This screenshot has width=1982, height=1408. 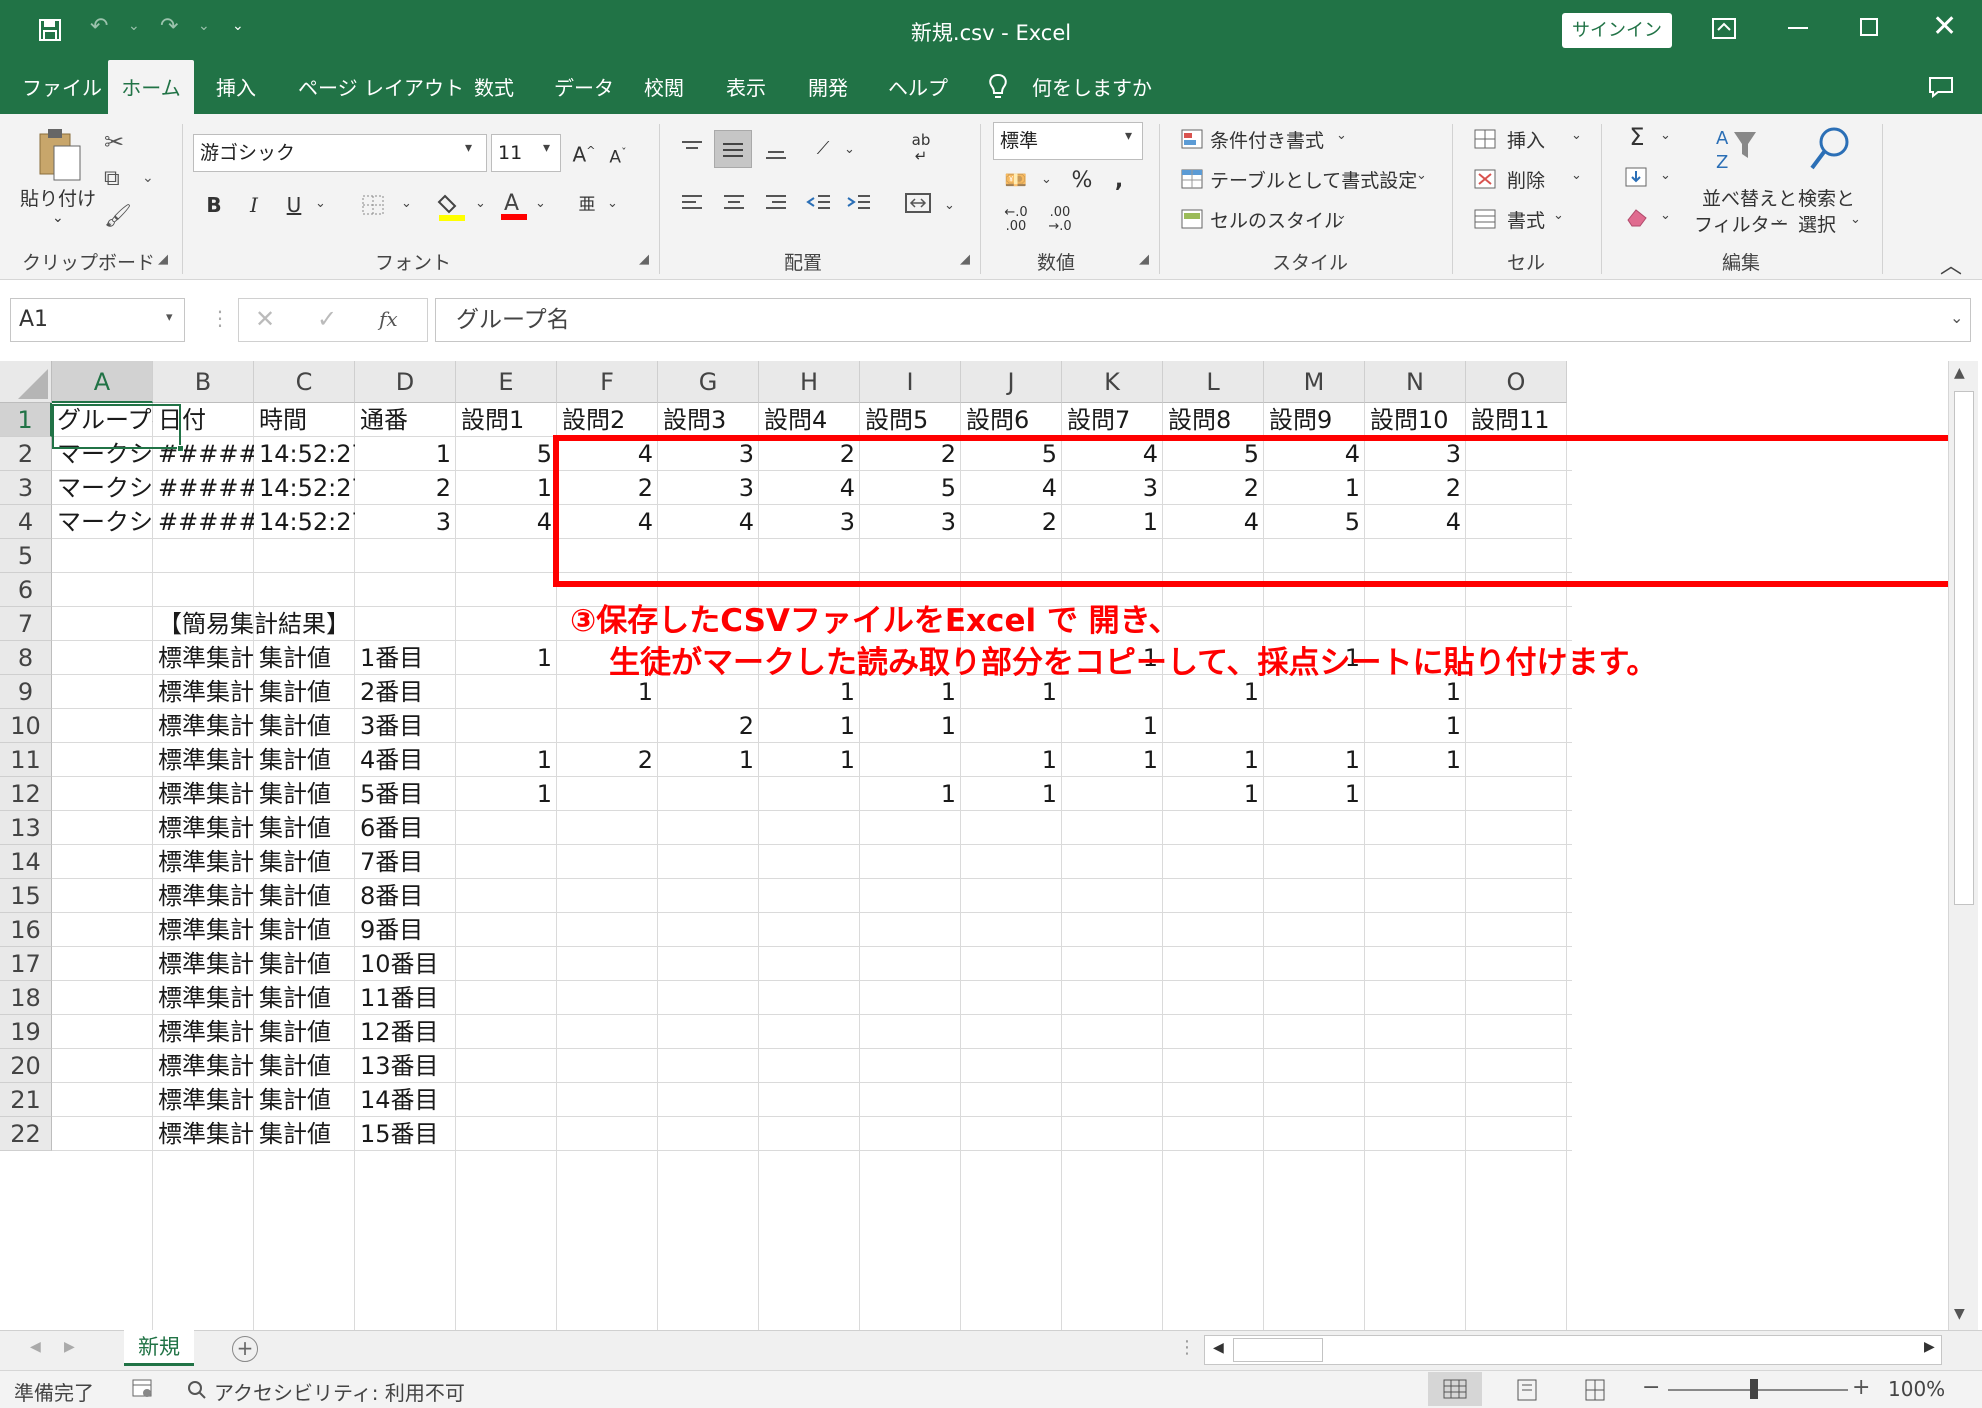 I want to click on paste-button: 貼り付け, so click(x=58, y=197).